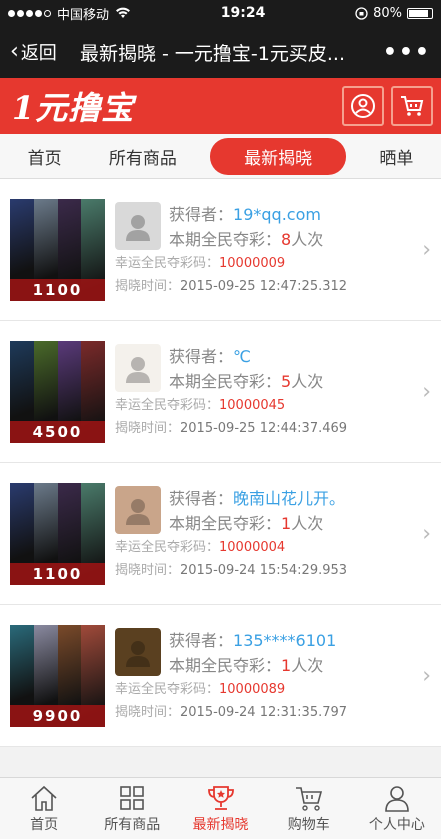 This screenshot has width=441, height=839. I want to click on battery-icon, so click(420, 13).